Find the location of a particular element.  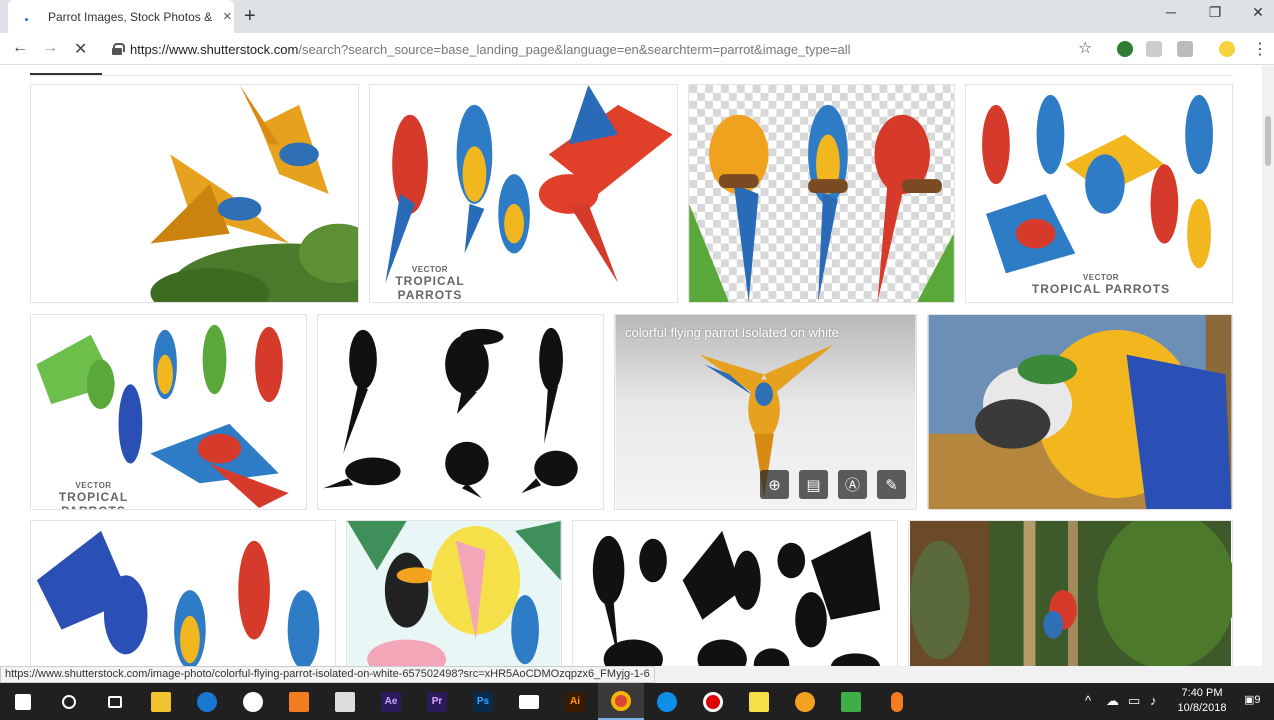

emoji-icon is located at coordinates (805, 701).